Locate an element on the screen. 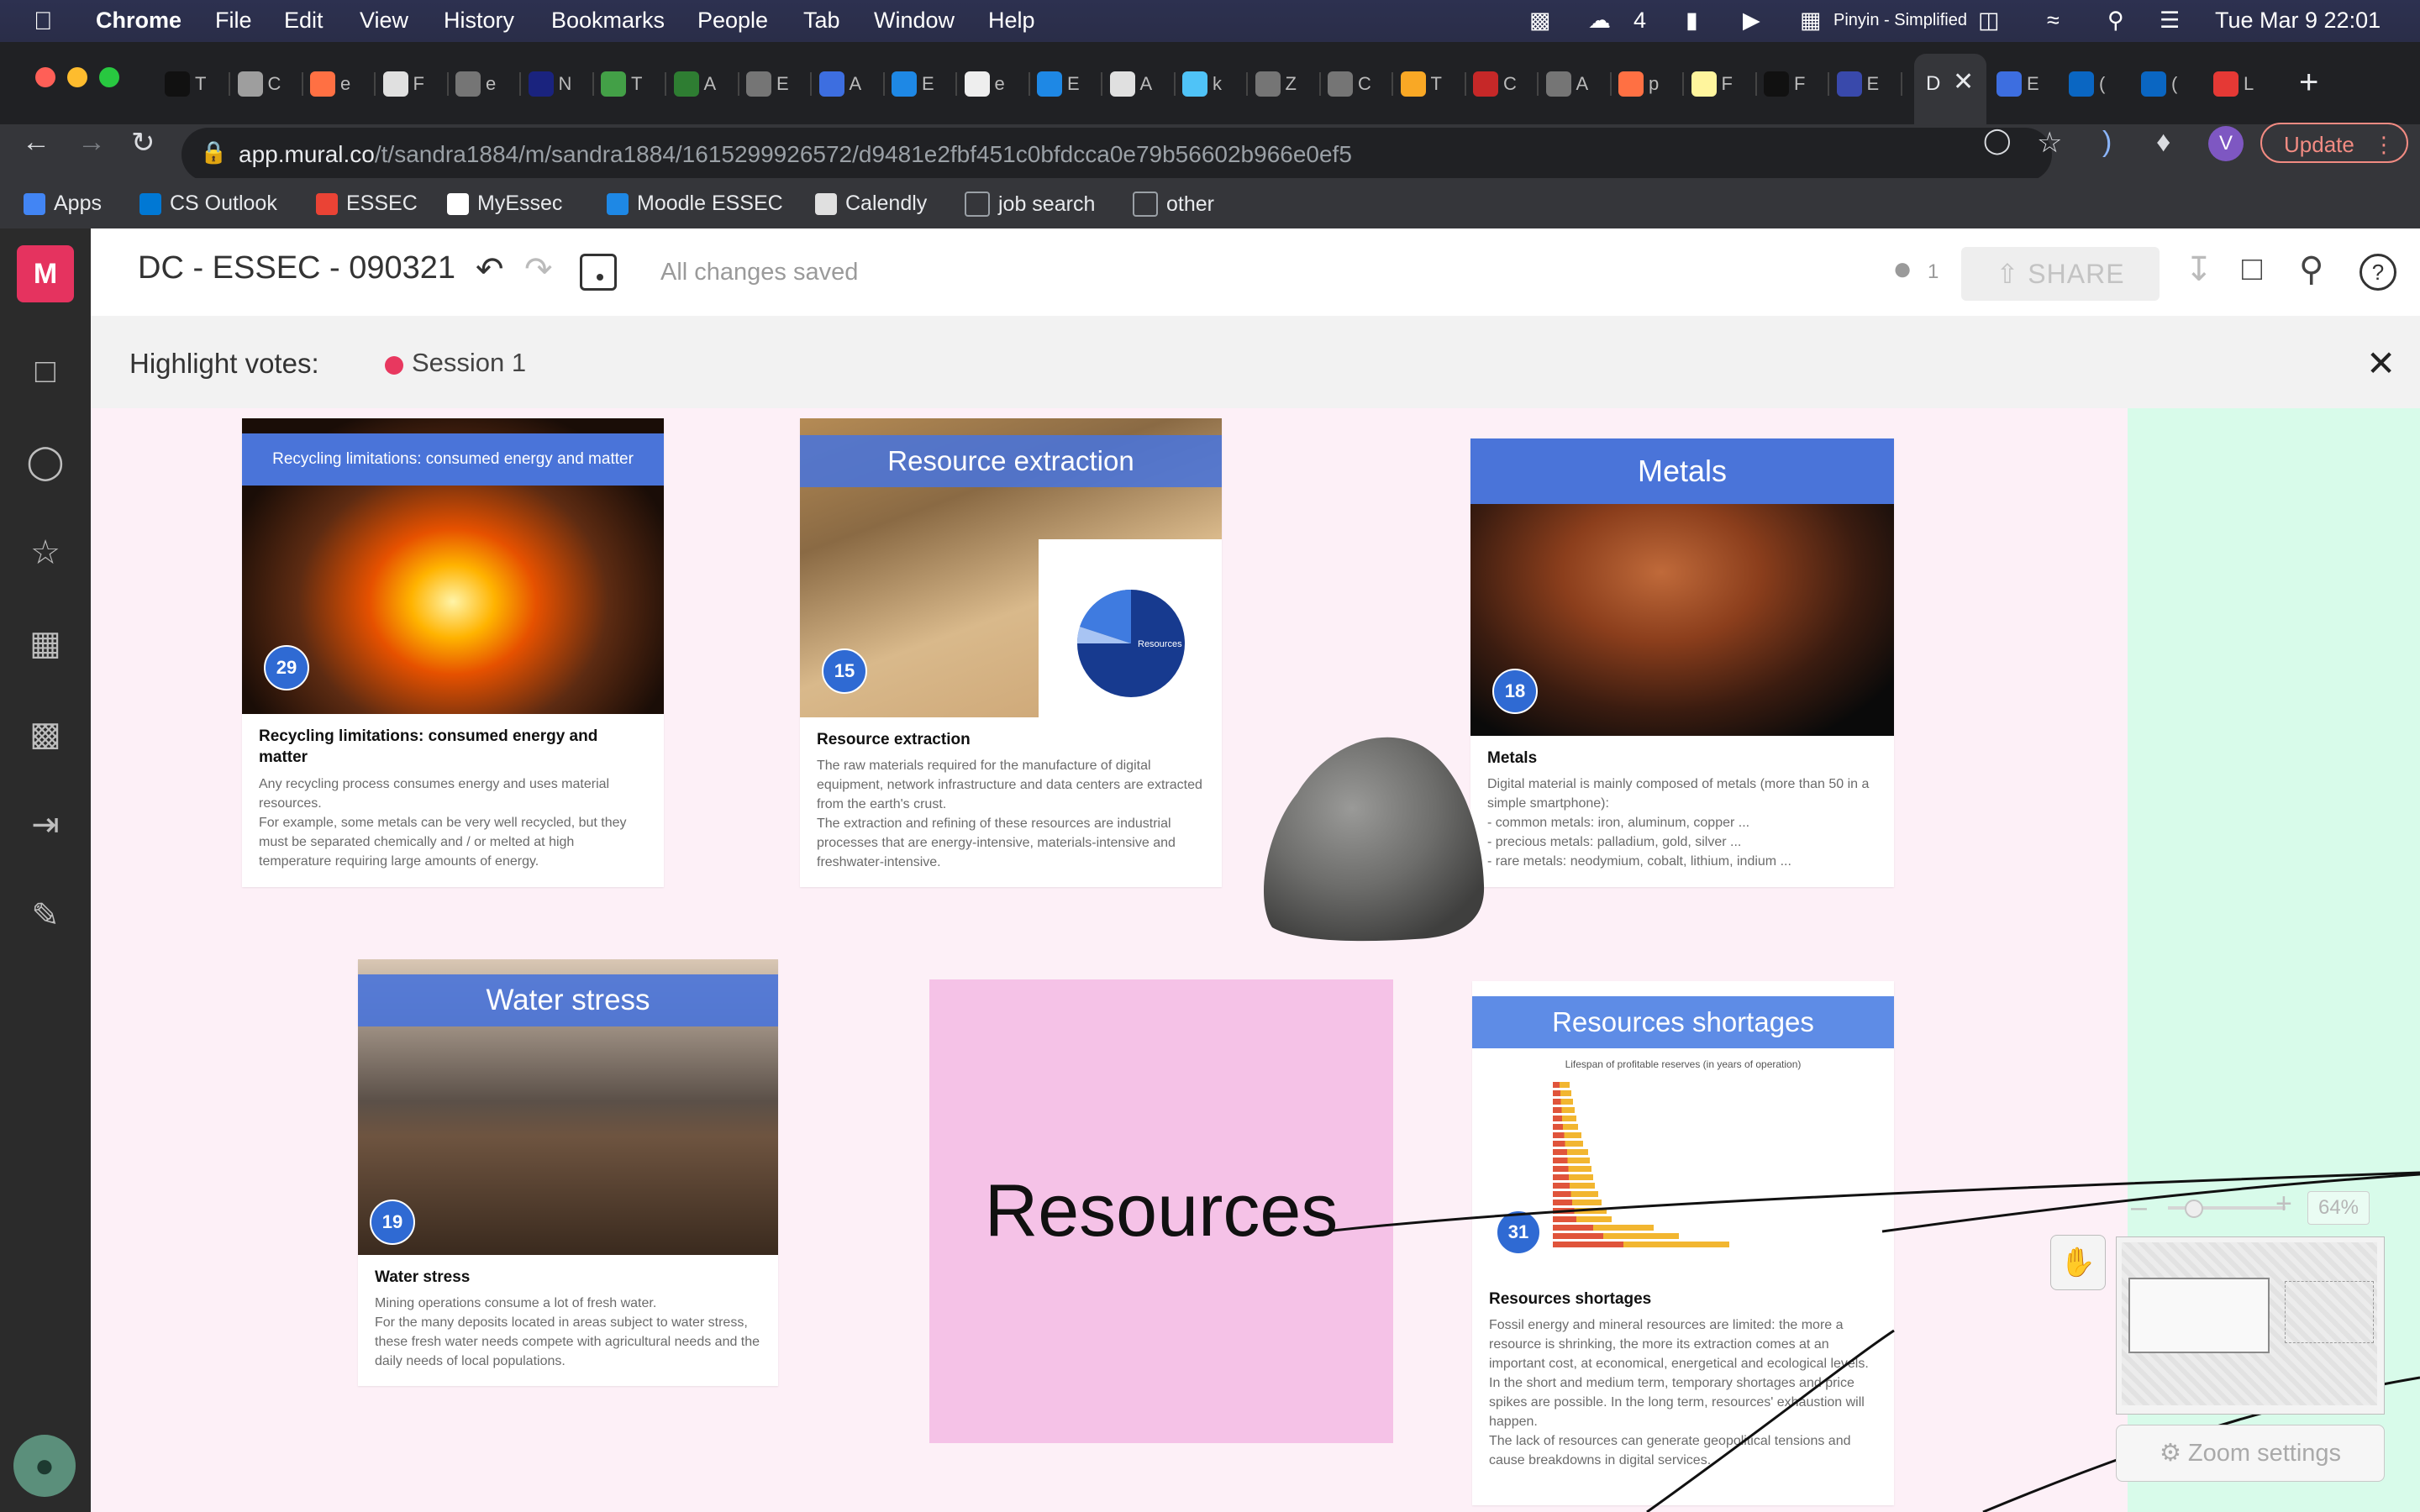 This screenshot has height=1512, width=2420. zoom-settings-label: Zoom settings is located at coordinates (2265, 1453).